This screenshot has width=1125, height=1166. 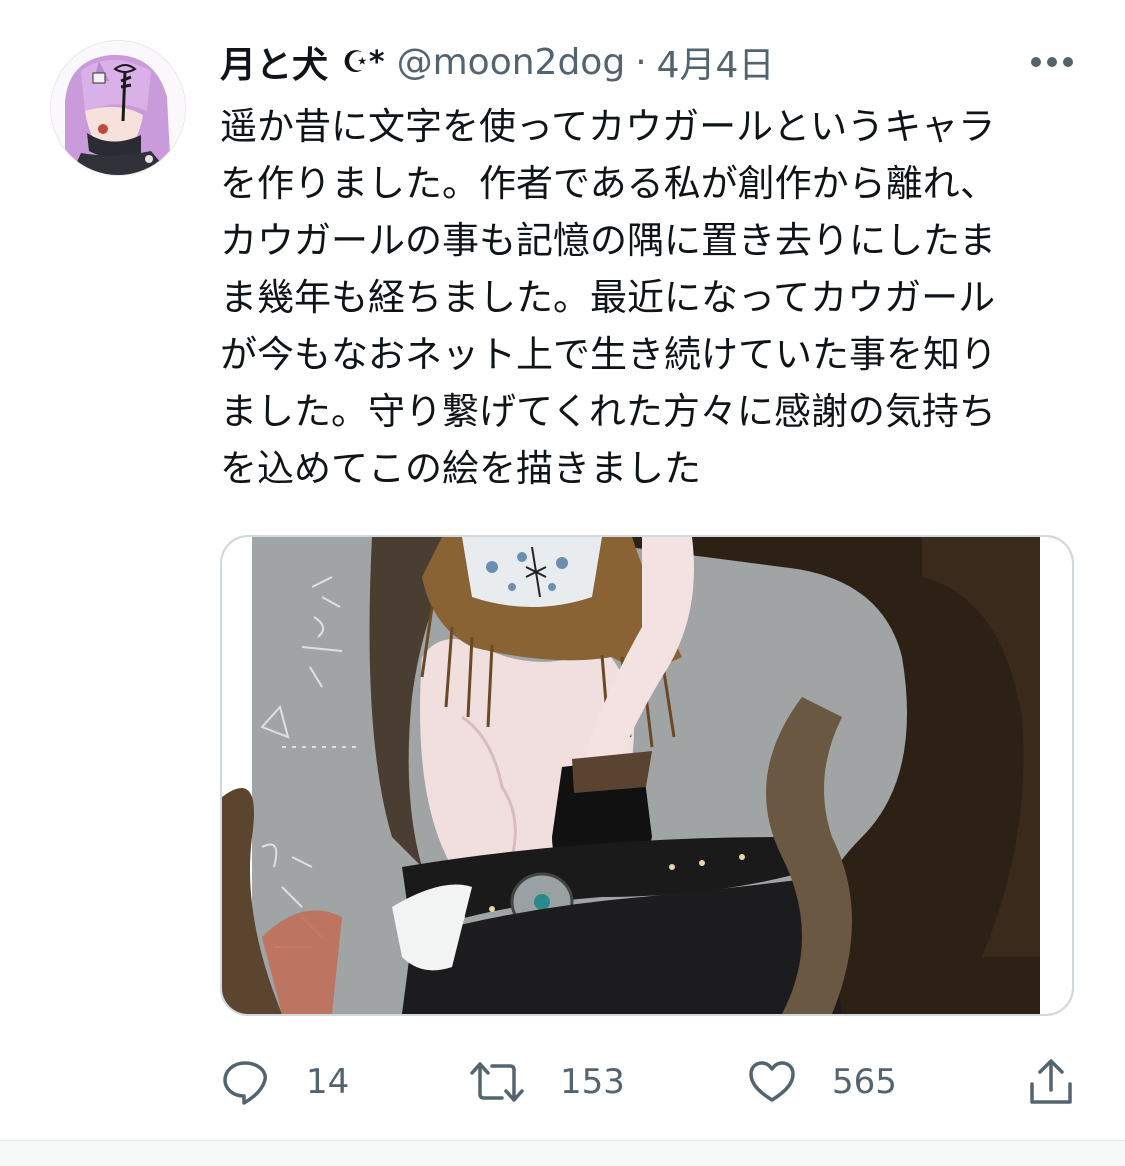 I want to click on avatar-image, so click(x=118, y=108).